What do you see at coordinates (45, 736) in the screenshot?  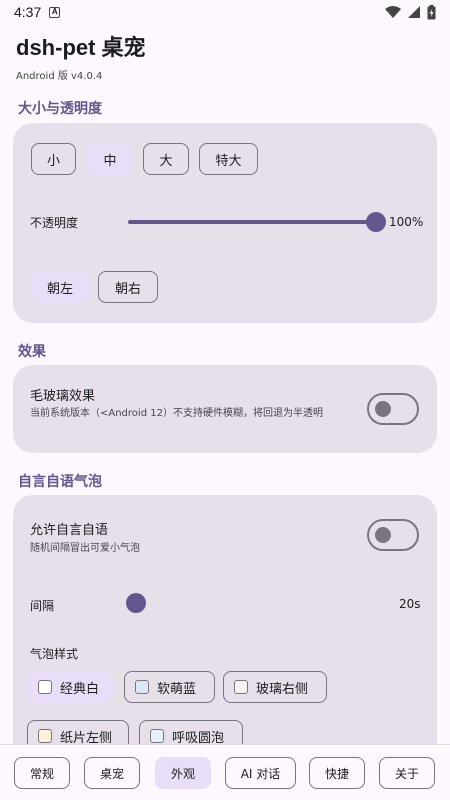 I see `swatch-paper-left` at bounding box center [45, 736].